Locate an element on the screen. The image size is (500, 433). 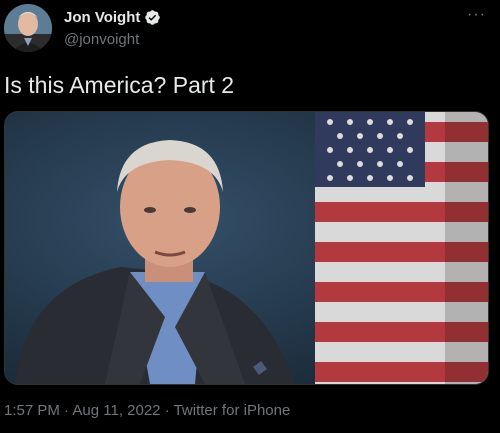
tweet-date: Aug 11, 2022 is located at coordinates (116, 410).